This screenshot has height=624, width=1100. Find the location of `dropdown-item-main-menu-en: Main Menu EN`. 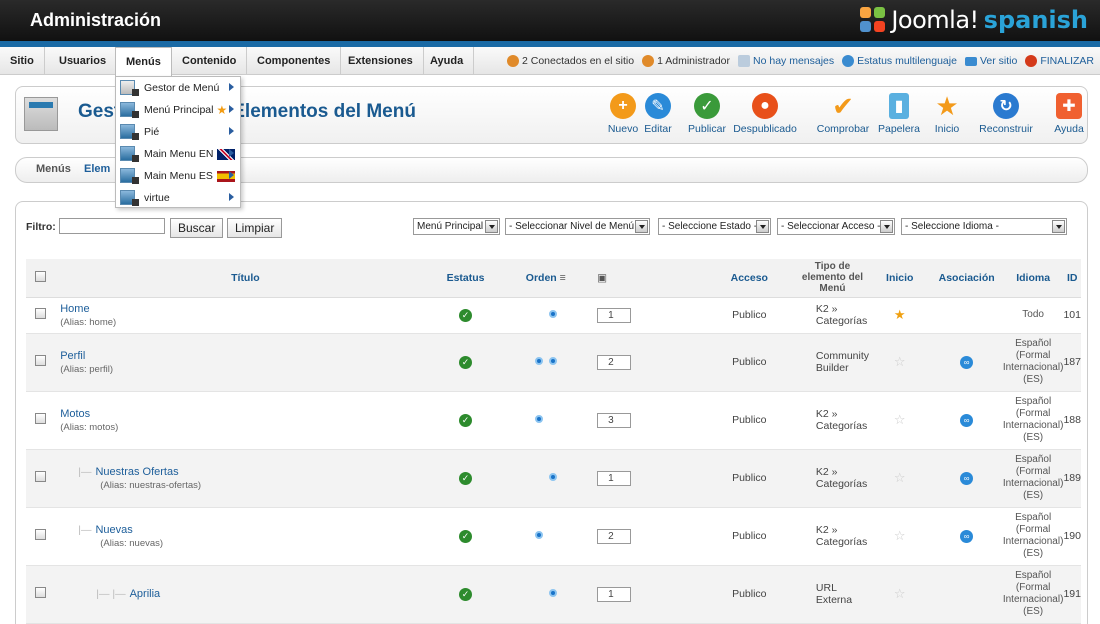

dropdown-item-main-menu-en: Main Menu EN is located at coordinates (178, 154).